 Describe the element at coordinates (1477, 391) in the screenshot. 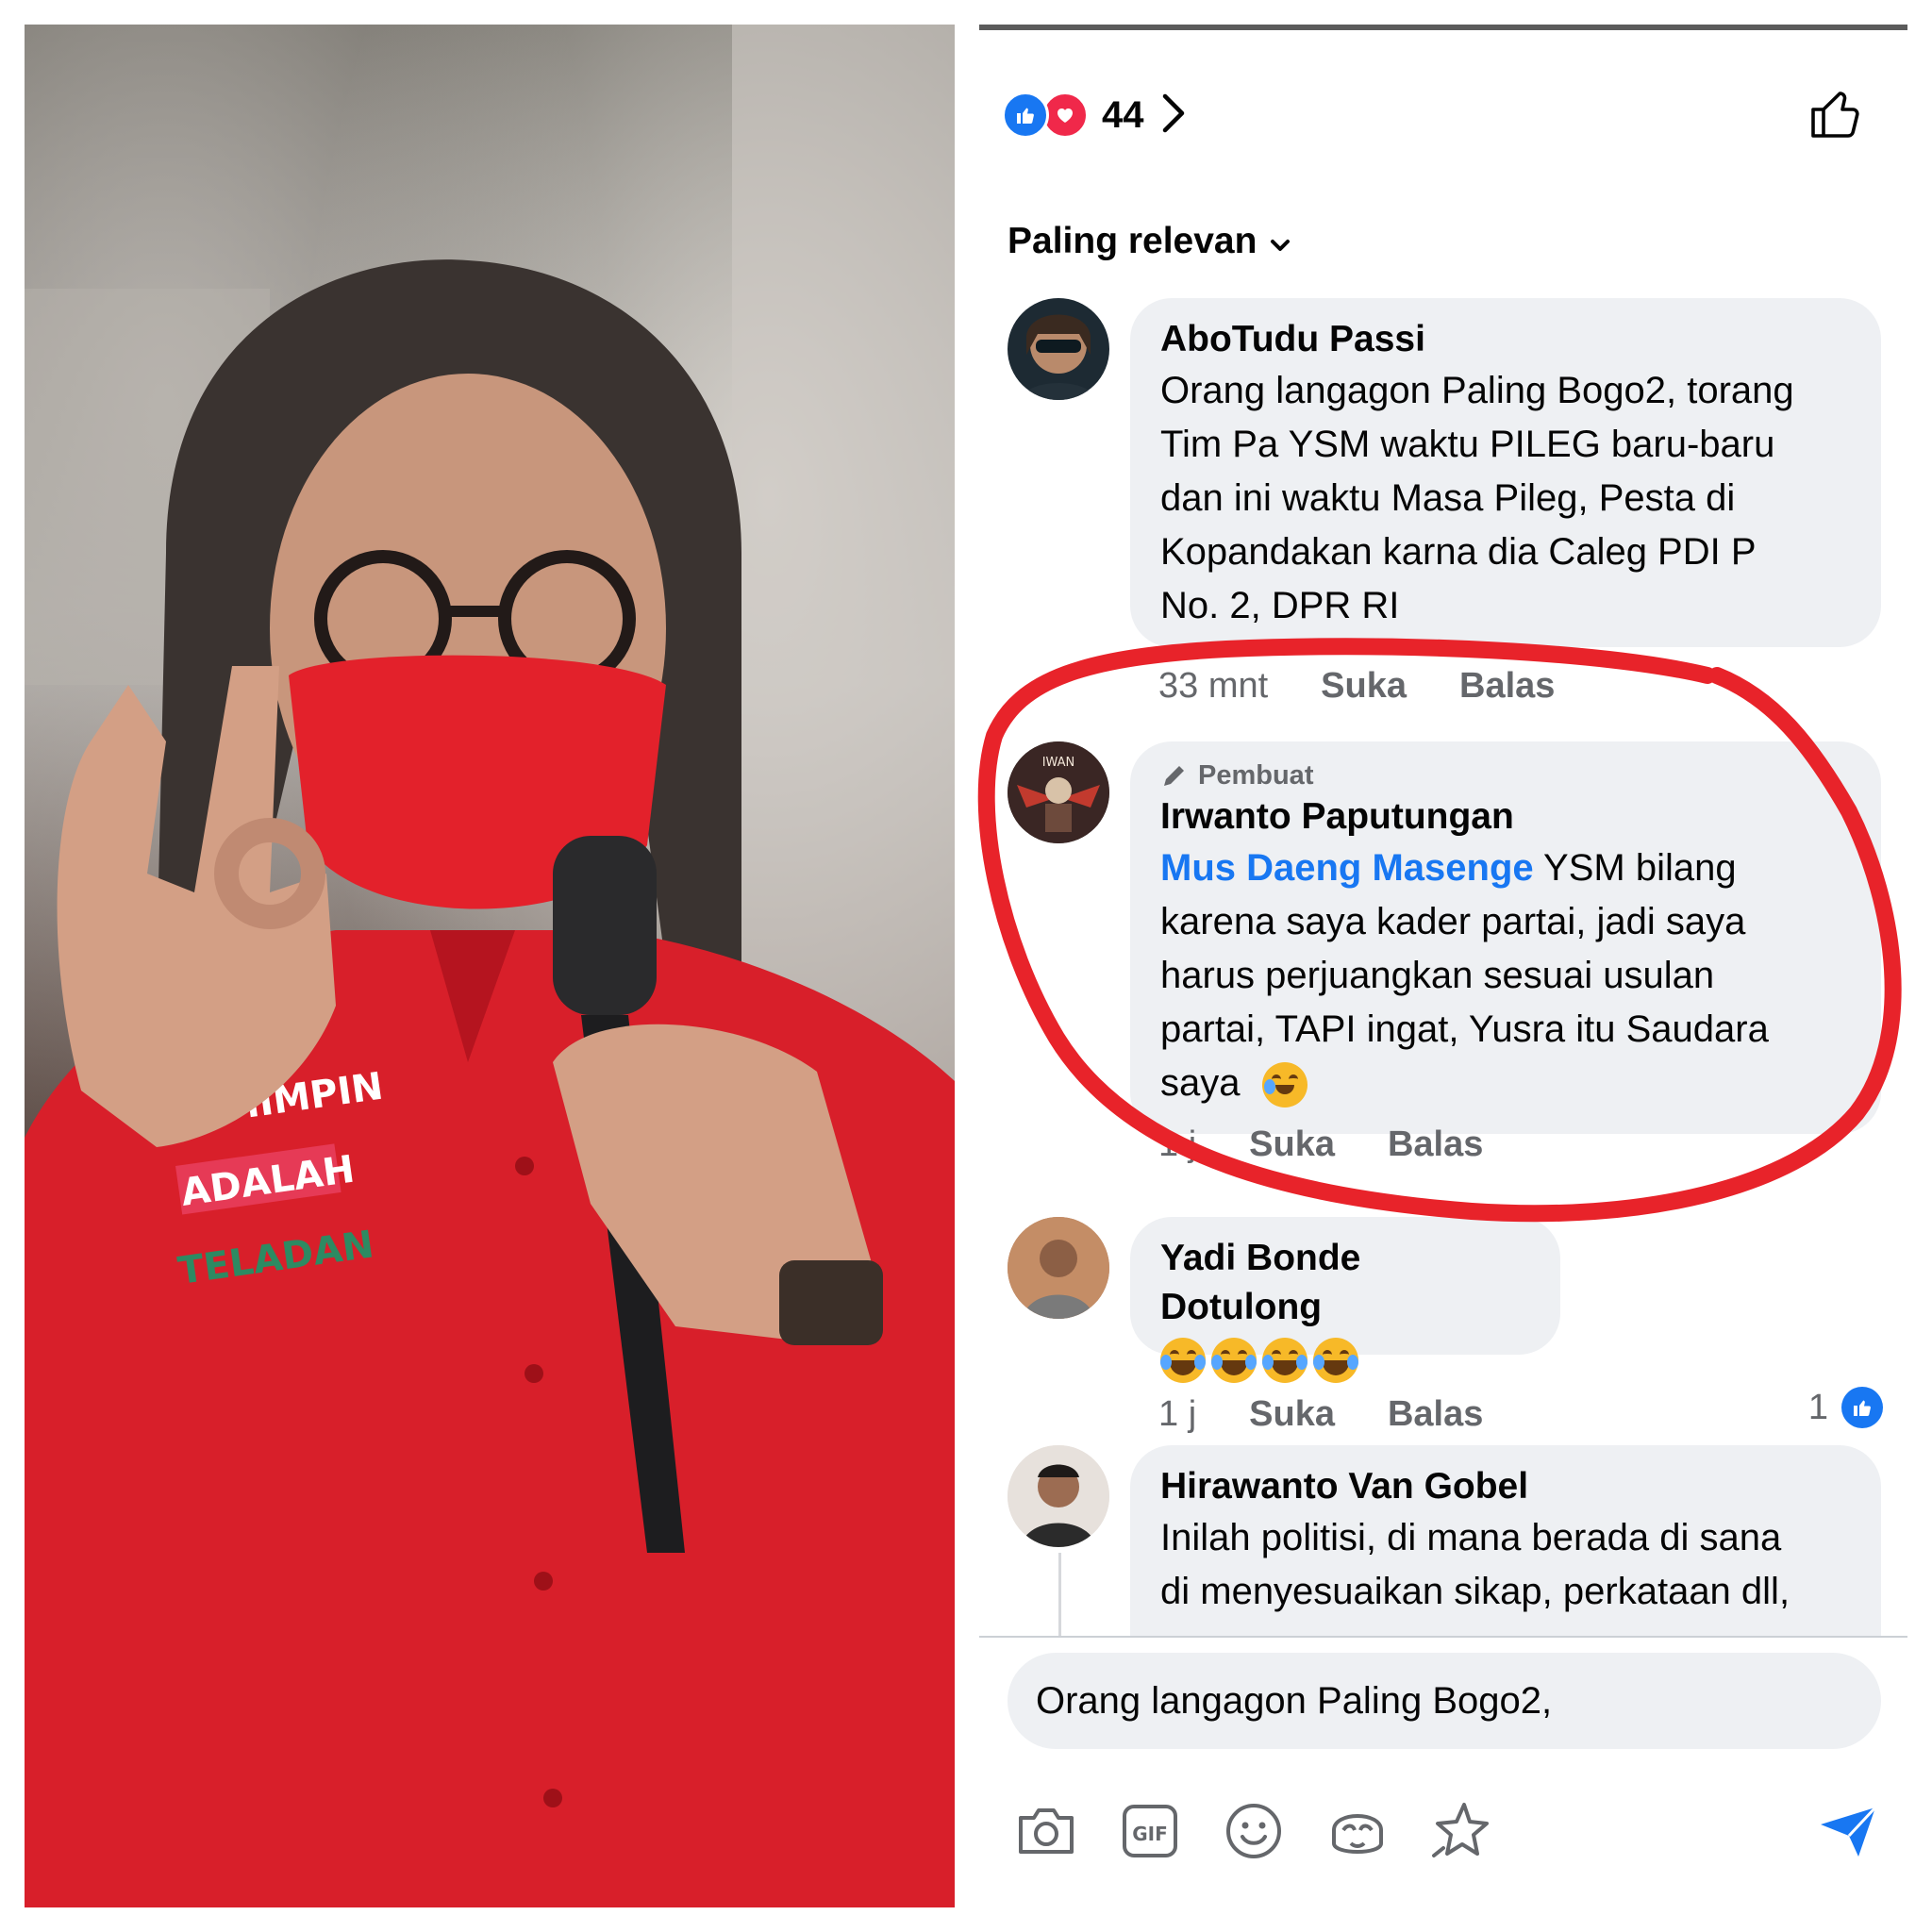

I see `comment-line: Orang langagon Paling Bogo2, torang` at that location.